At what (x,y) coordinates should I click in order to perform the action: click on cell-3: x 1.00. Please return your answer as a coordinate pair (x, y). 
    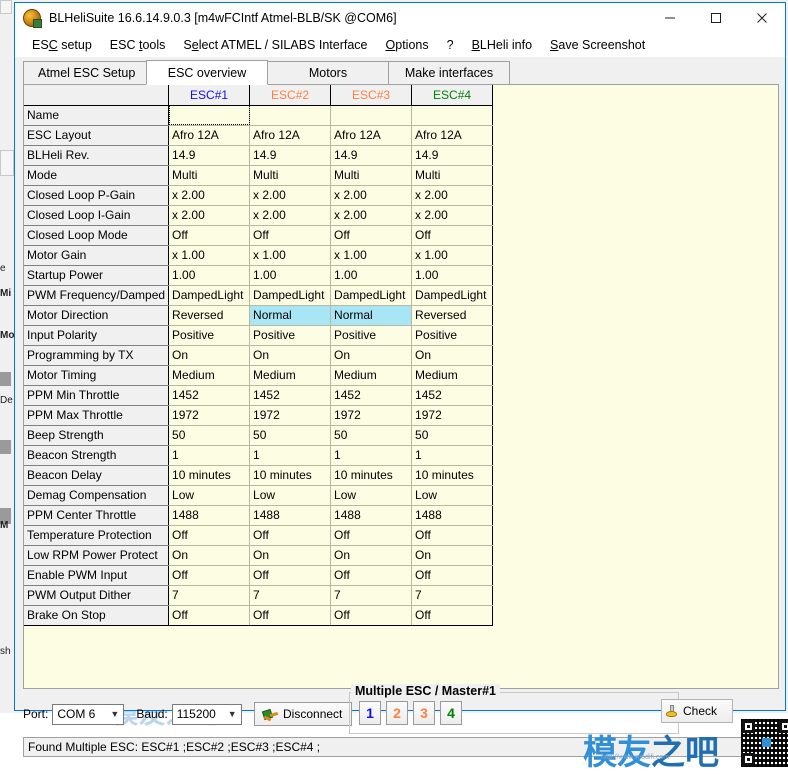
    Looking at the image, I should click on (371, 255).